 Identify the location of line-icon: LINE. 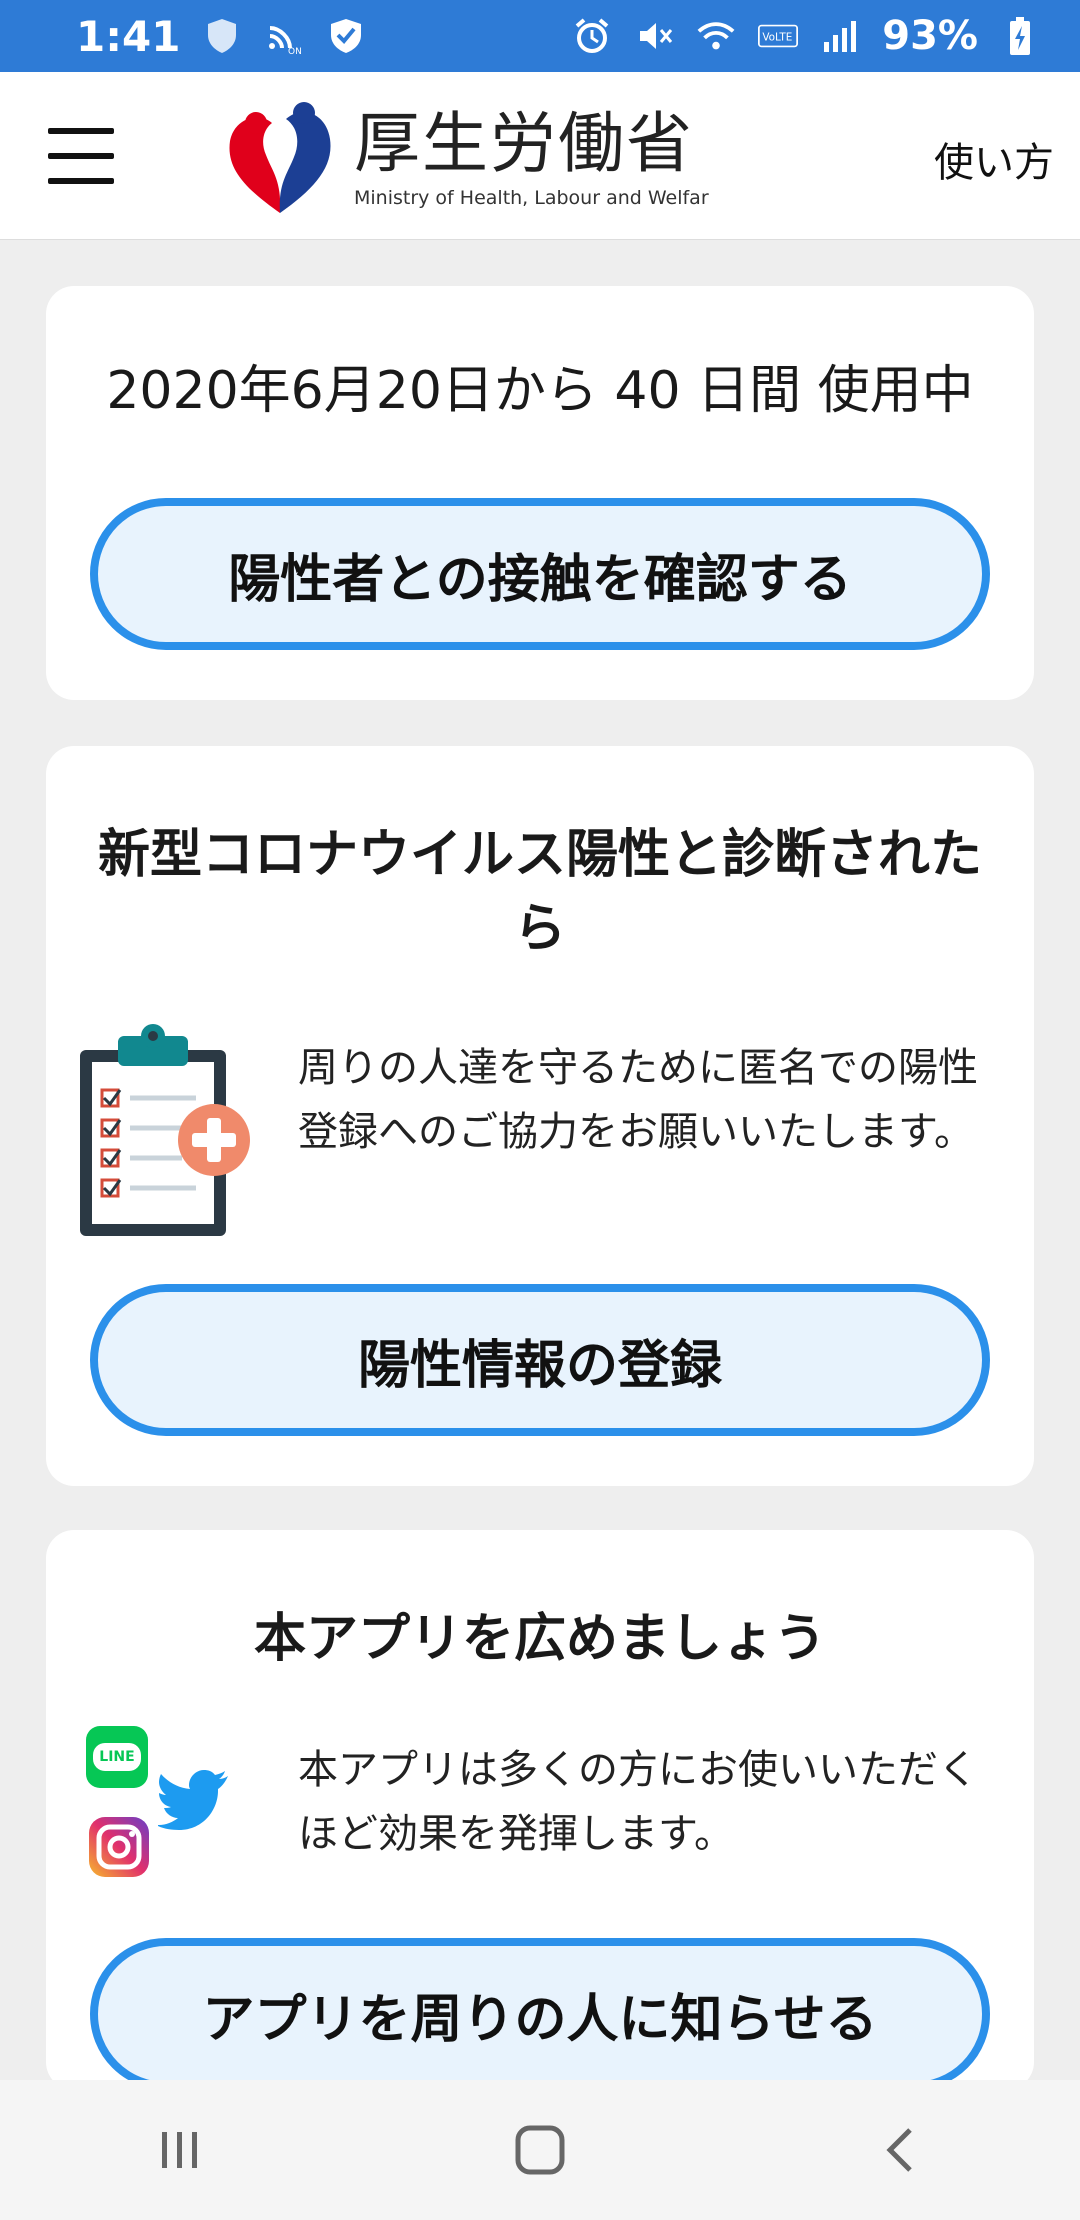
(117, 1757).